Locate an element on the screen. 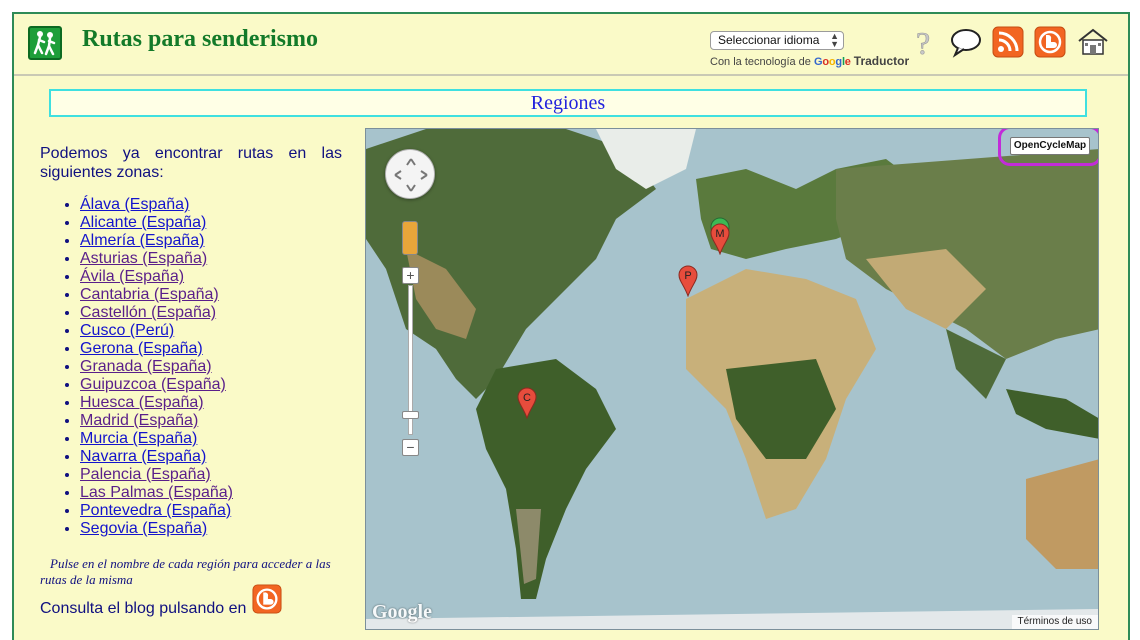 This screenshot has width=1140, height=640. region-list-item: Álava (España) is located at coordinates (156, 205).